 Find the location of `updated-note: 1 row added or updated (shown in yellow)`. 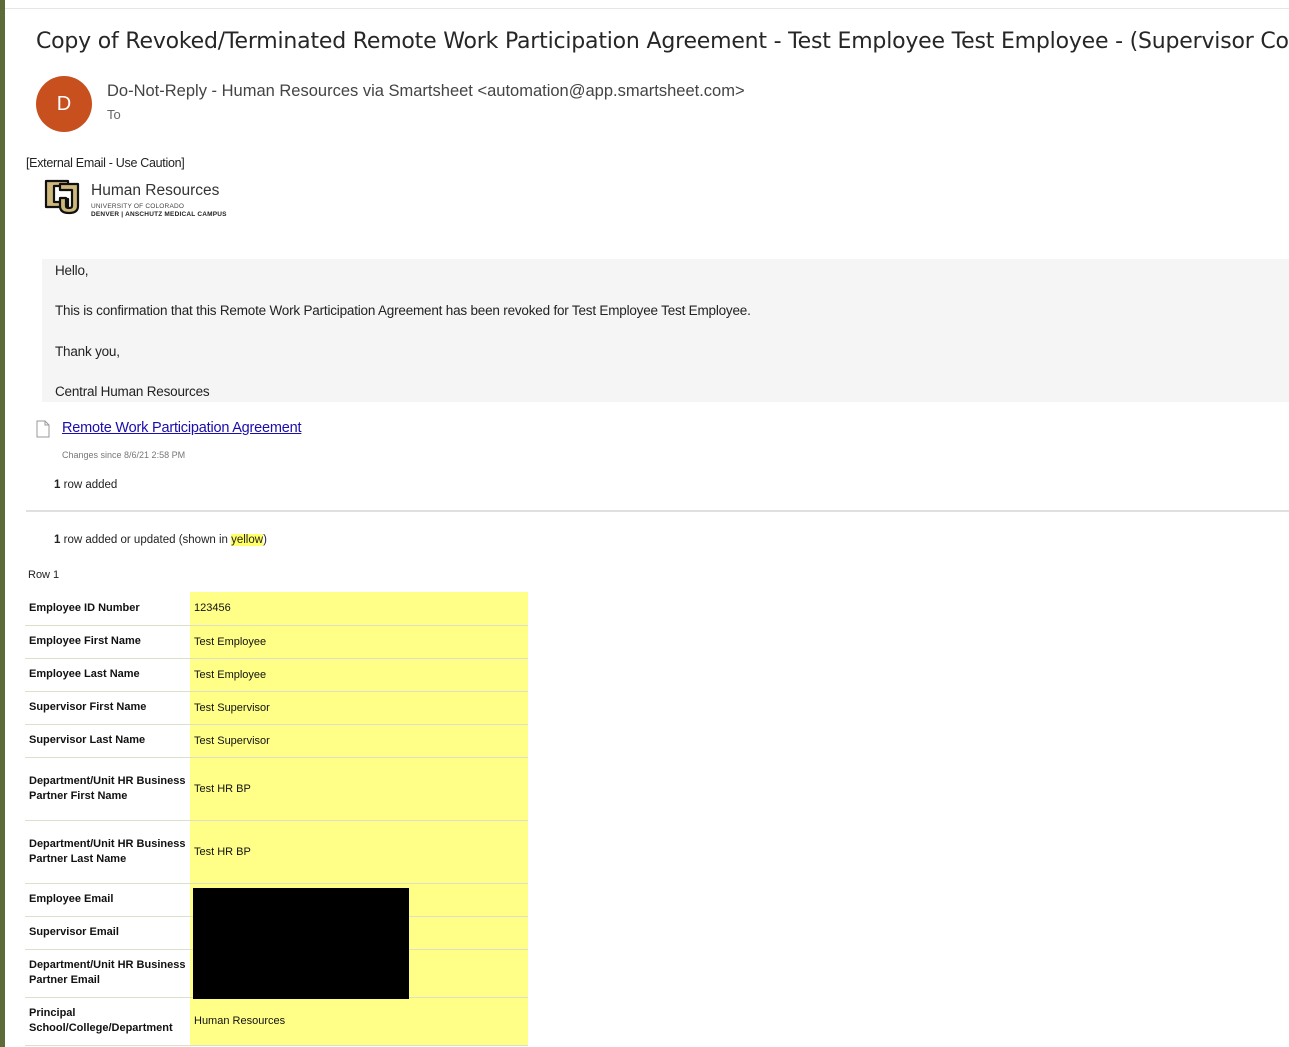

updated-note: 1 row added or updated (shown in yellow) is located at coordinates (160, 540).